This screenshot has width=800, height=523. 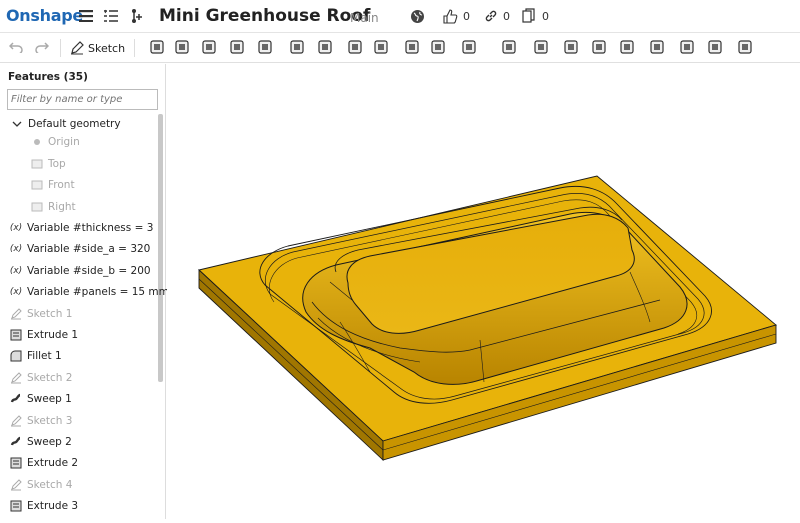 I want to click on link-icon, so click(x=491, y=16).